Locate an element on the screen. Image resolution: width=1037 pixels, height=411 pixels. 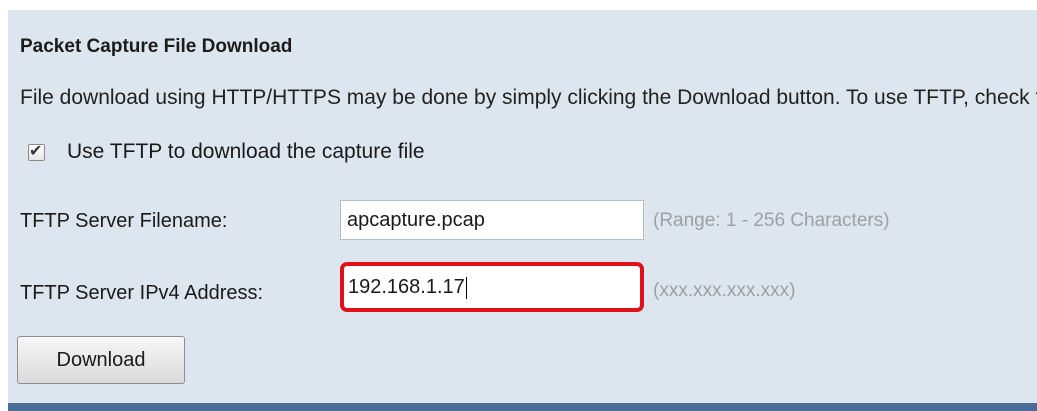
tftp-ipv4-input: 192.168.1.17 is located at coordinates (492, 287).